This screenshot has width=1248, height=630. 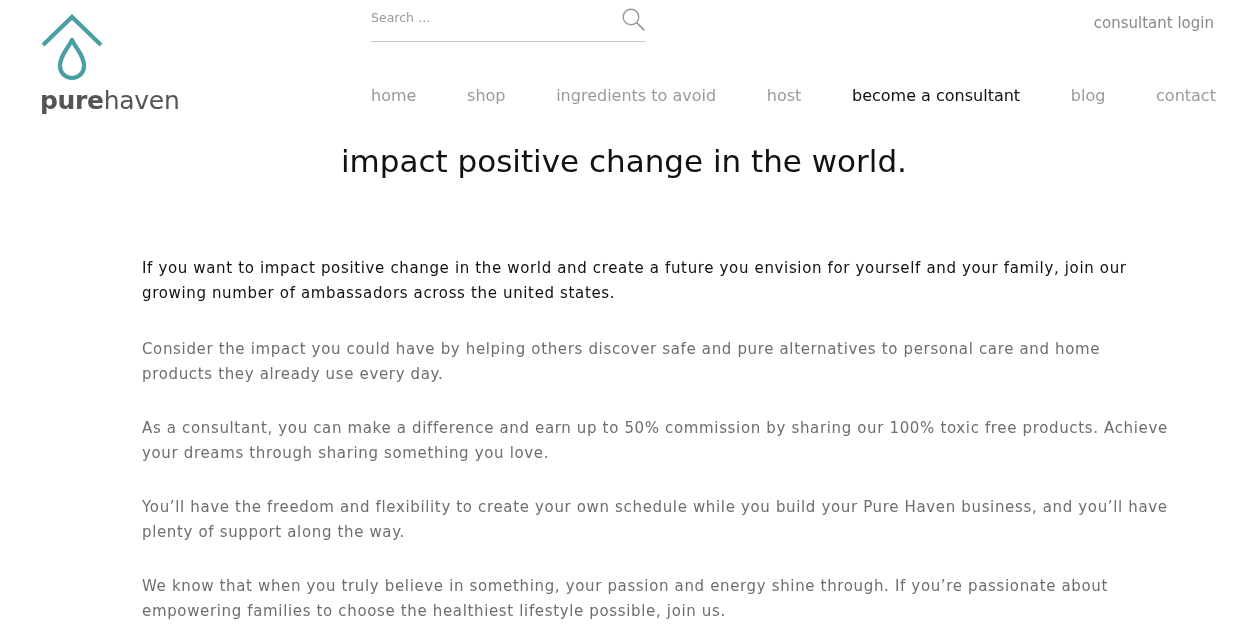 I want to click on search-icon, so click(x=633, y=19).